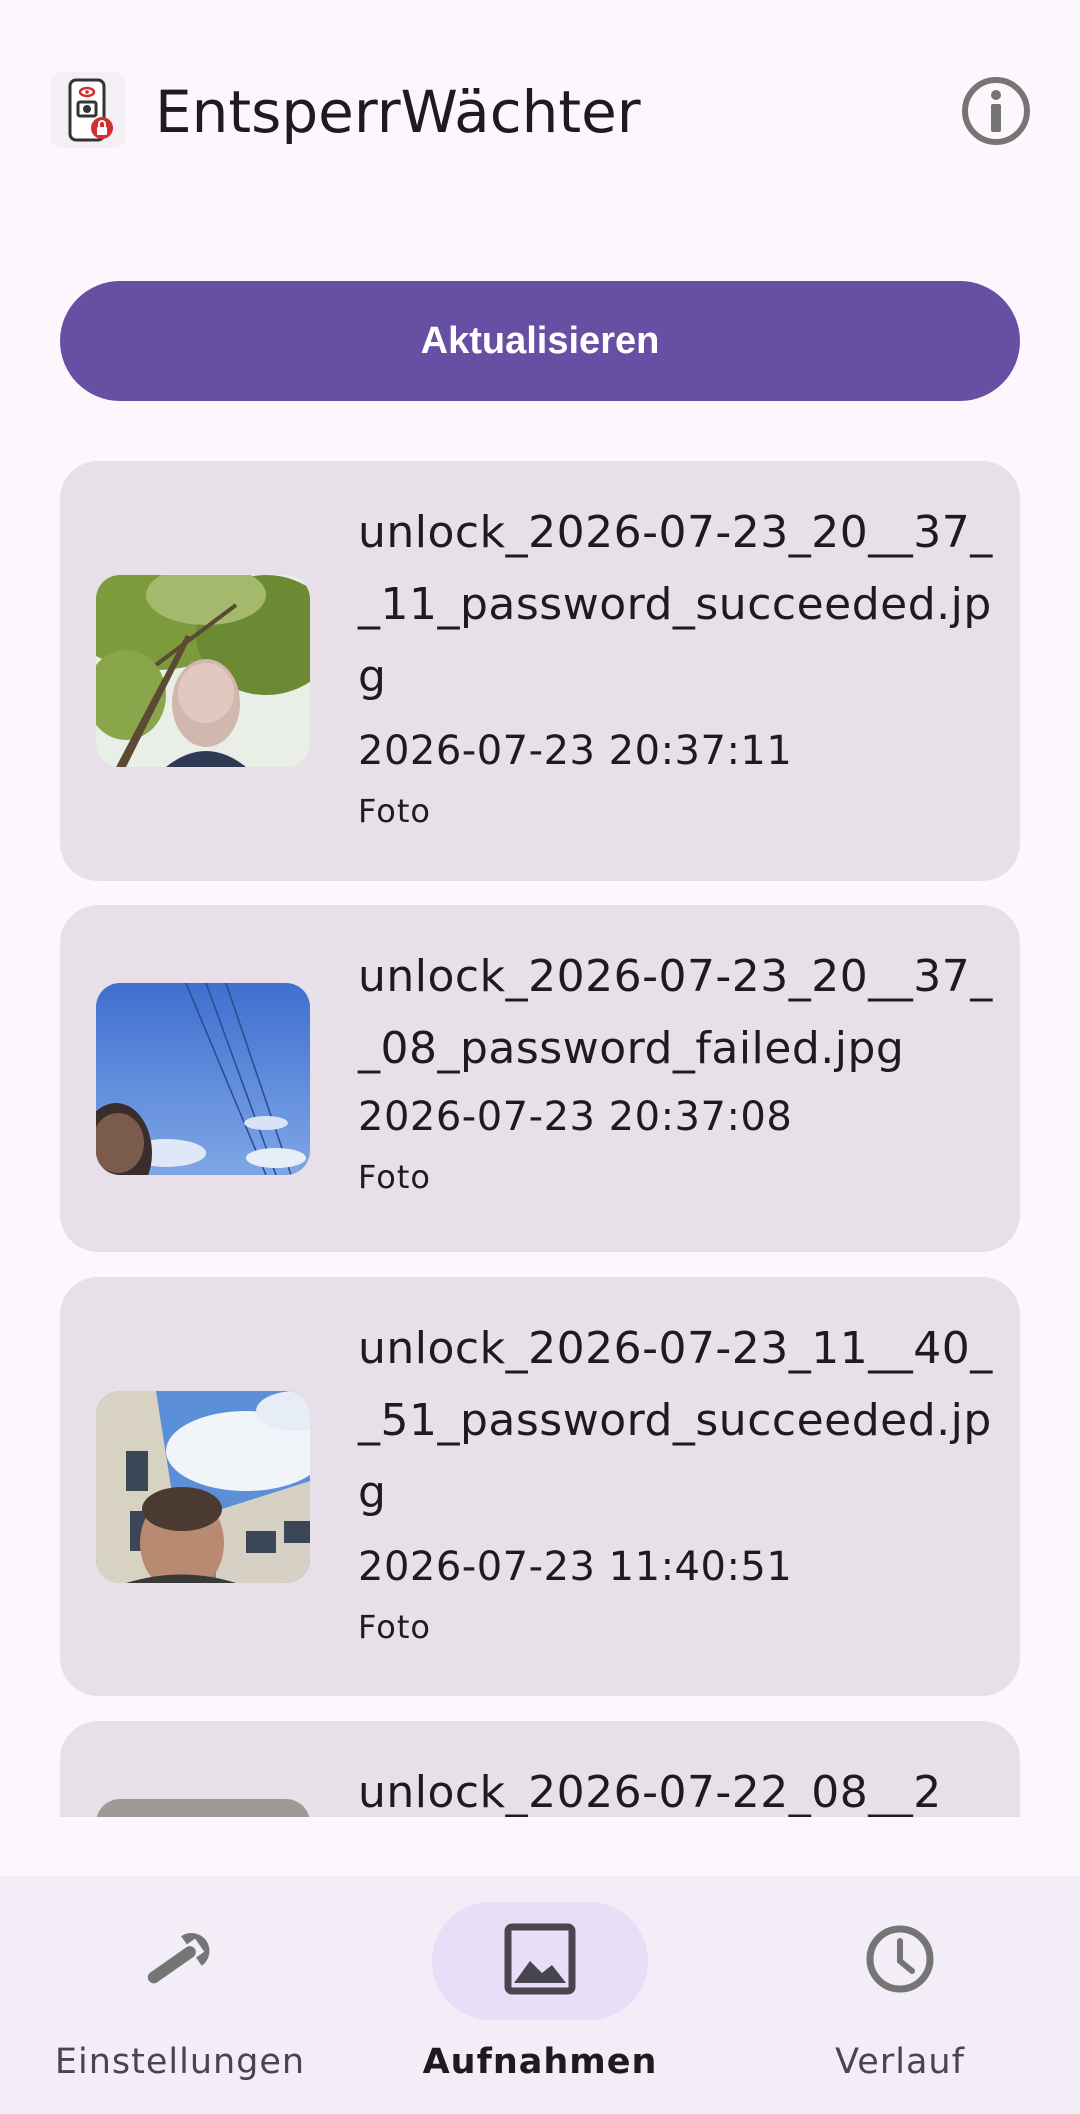  I want to click on capture-details: unlock_2026-07-22_08__2, so click(678, 1787).